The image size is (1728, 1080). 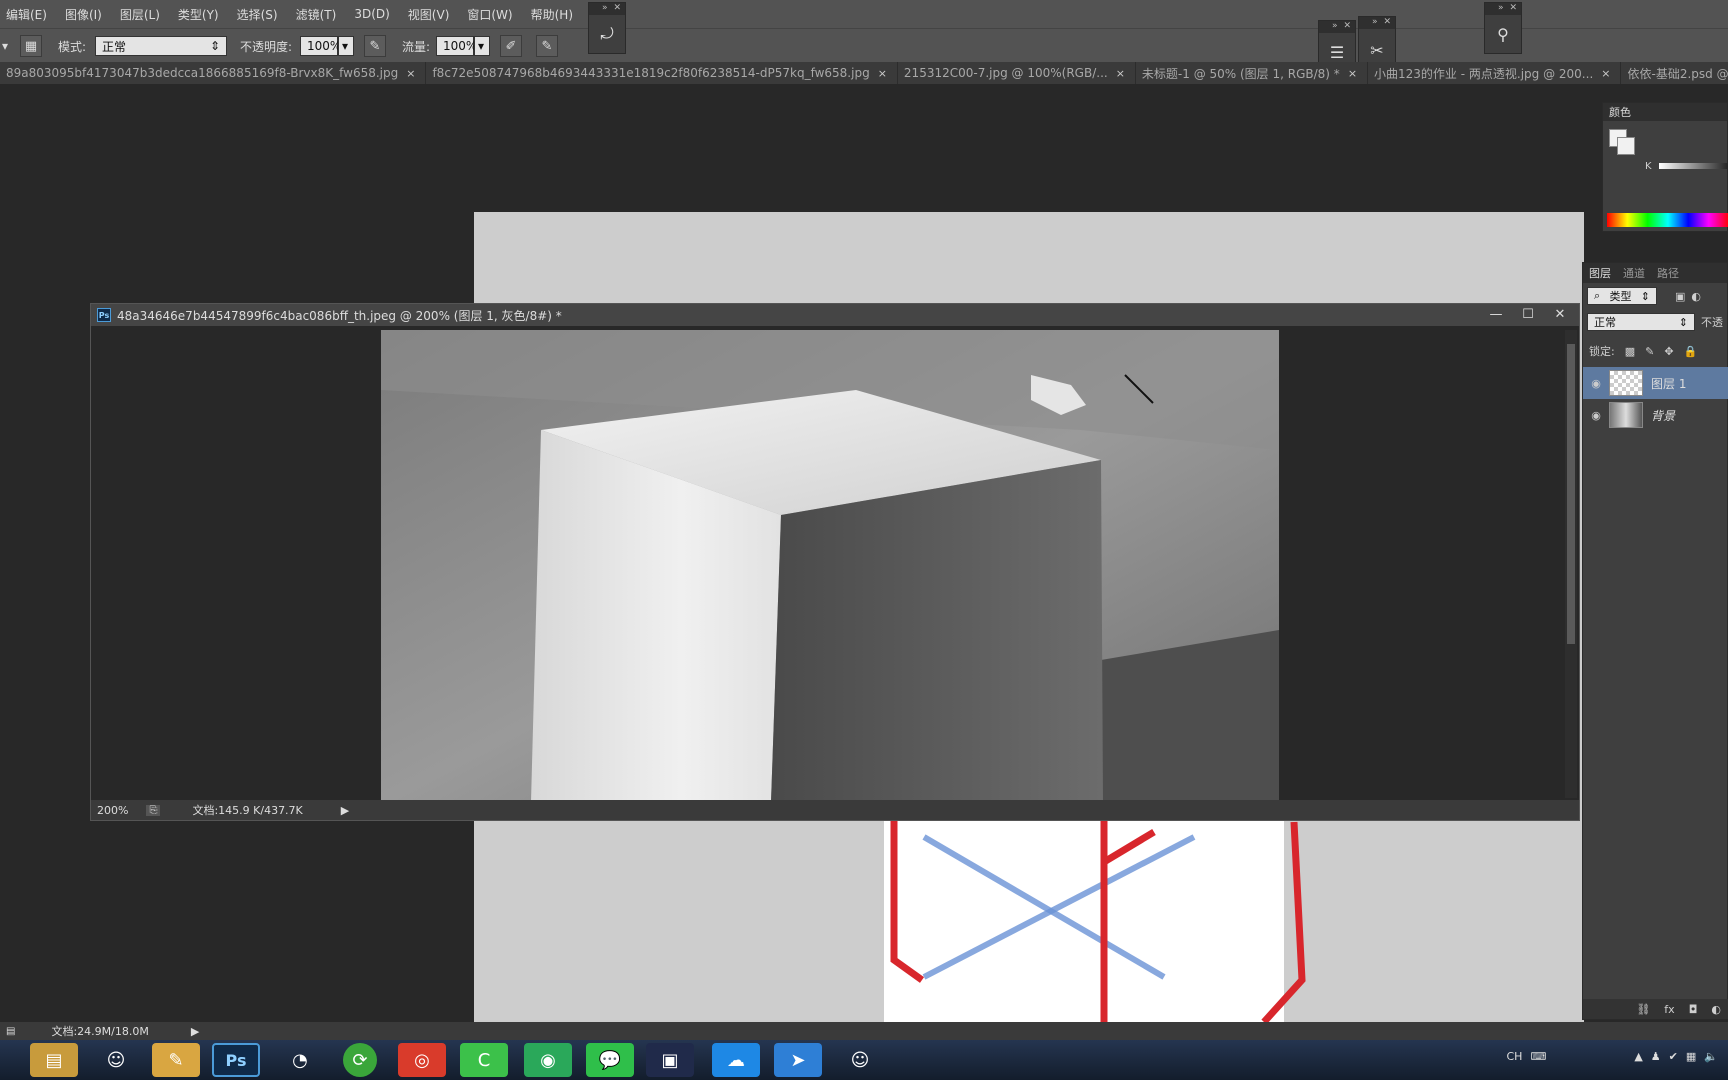 What do you see at coordinates (1674, 73) in the screenshot?
I see `document-tab: 依依-基础2.psd @ 33.3% (图层 3, RGB...×` at bounding box center [1674, 73].